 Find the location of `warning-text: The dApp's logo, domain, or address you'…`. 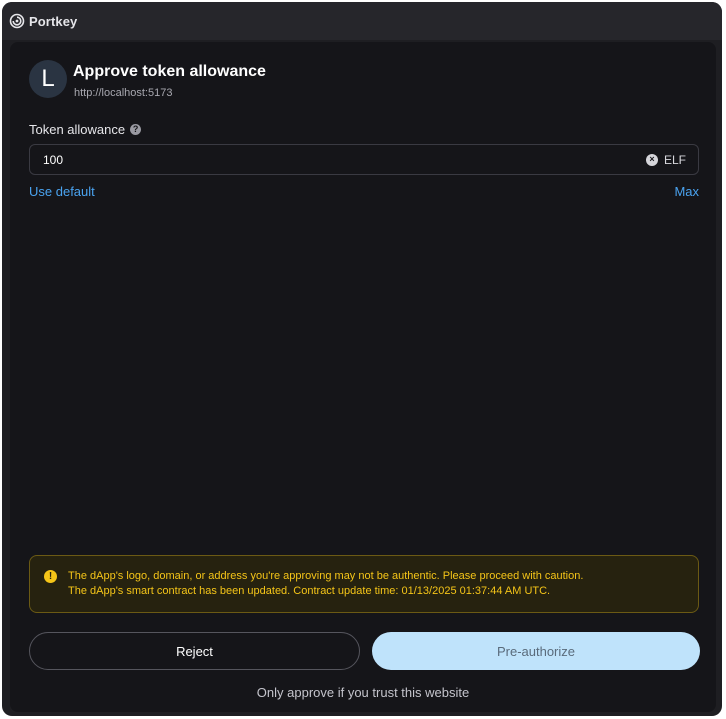

warning-text: The dApp's logo, domain, or address you'… is located at coordinates (325, 584).